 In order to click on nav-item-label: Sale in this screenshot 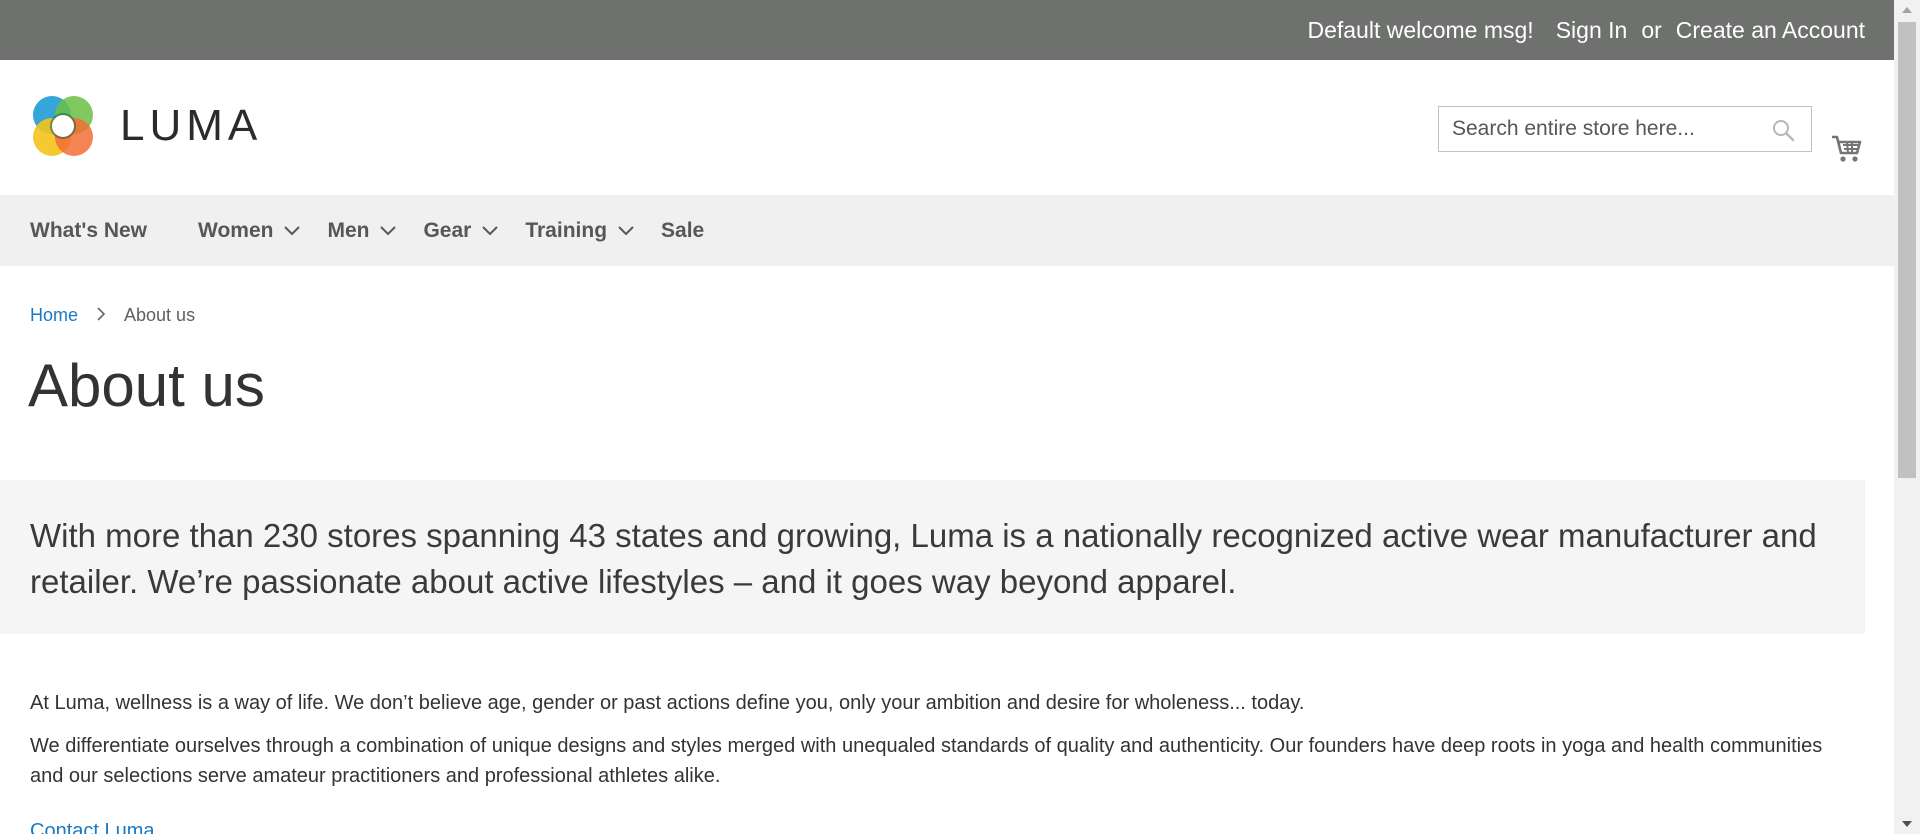, I will do `click(683, 230)`.